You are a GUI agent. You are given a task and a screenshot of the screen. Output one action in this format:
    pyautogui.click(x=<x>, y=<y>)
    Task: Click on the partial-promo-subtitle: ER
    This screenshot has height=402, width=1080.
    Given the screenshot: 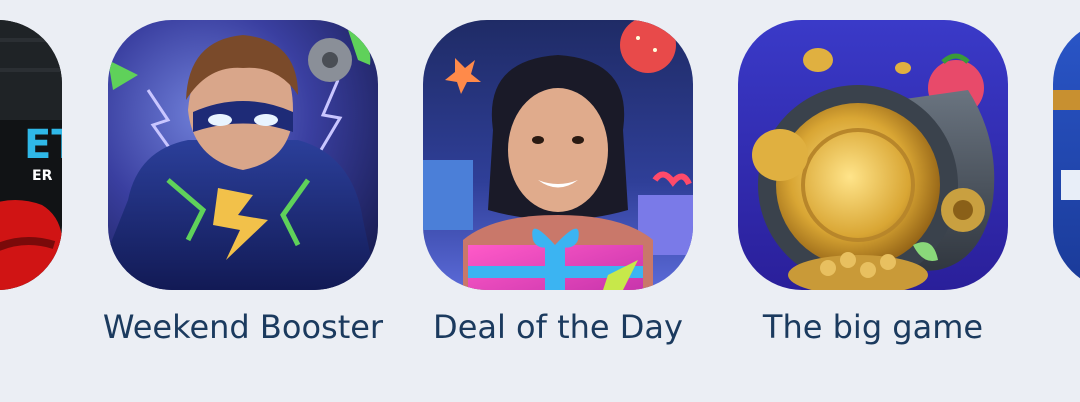 What is the action you would take?
    pyautogui.click(x=42, y=176)
    